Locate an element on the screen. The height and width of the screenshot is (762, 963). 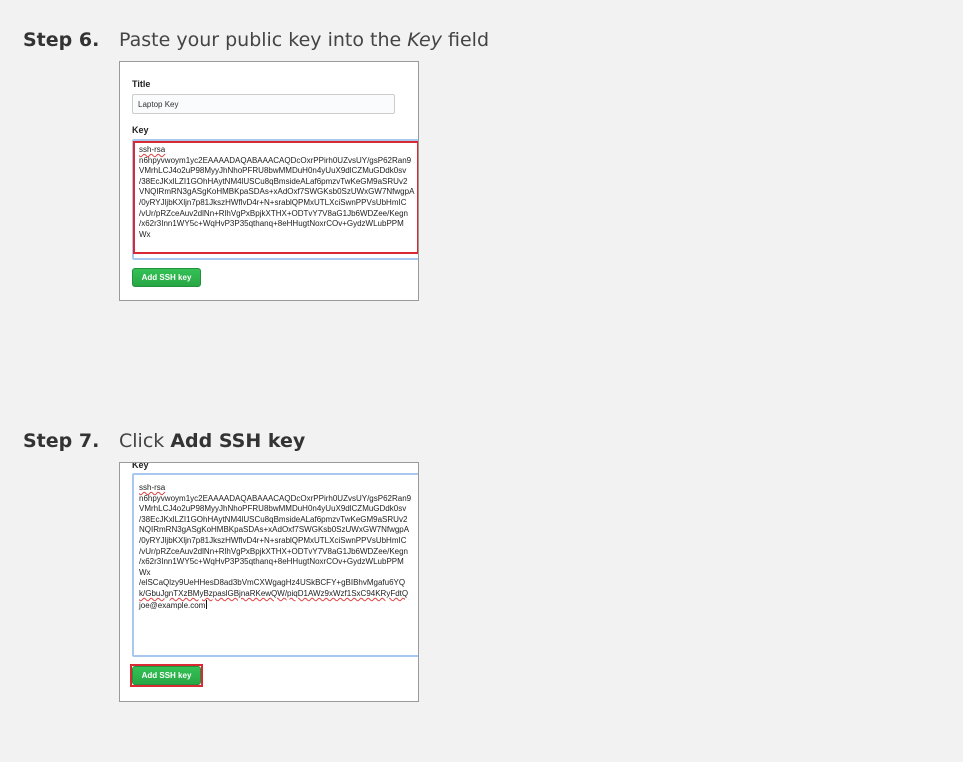
text-caret is located at coordinates (207, 604).